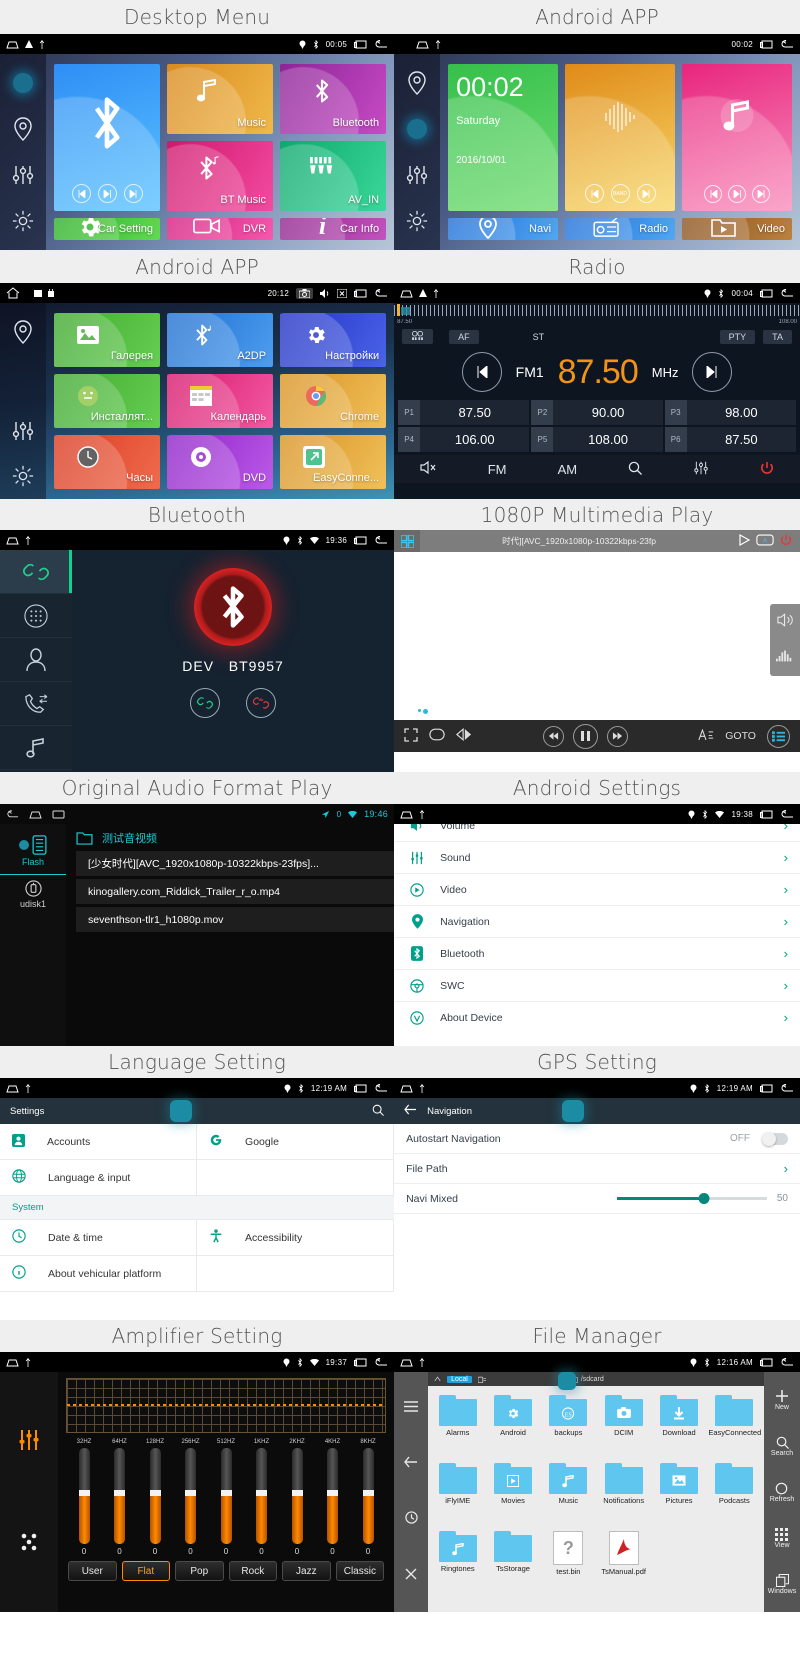 This screenshot has height=1656, width=800. Describe the element at coordinates (765, 541) in the screenshot. I see `aspect-ratio-icon: A` at that location.